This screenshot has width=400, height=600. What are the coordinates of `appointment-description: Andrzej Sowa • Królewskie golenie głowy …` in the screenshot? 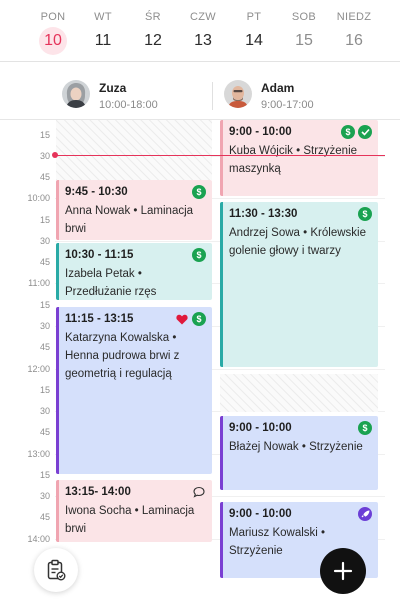 It's located at (297, 242).